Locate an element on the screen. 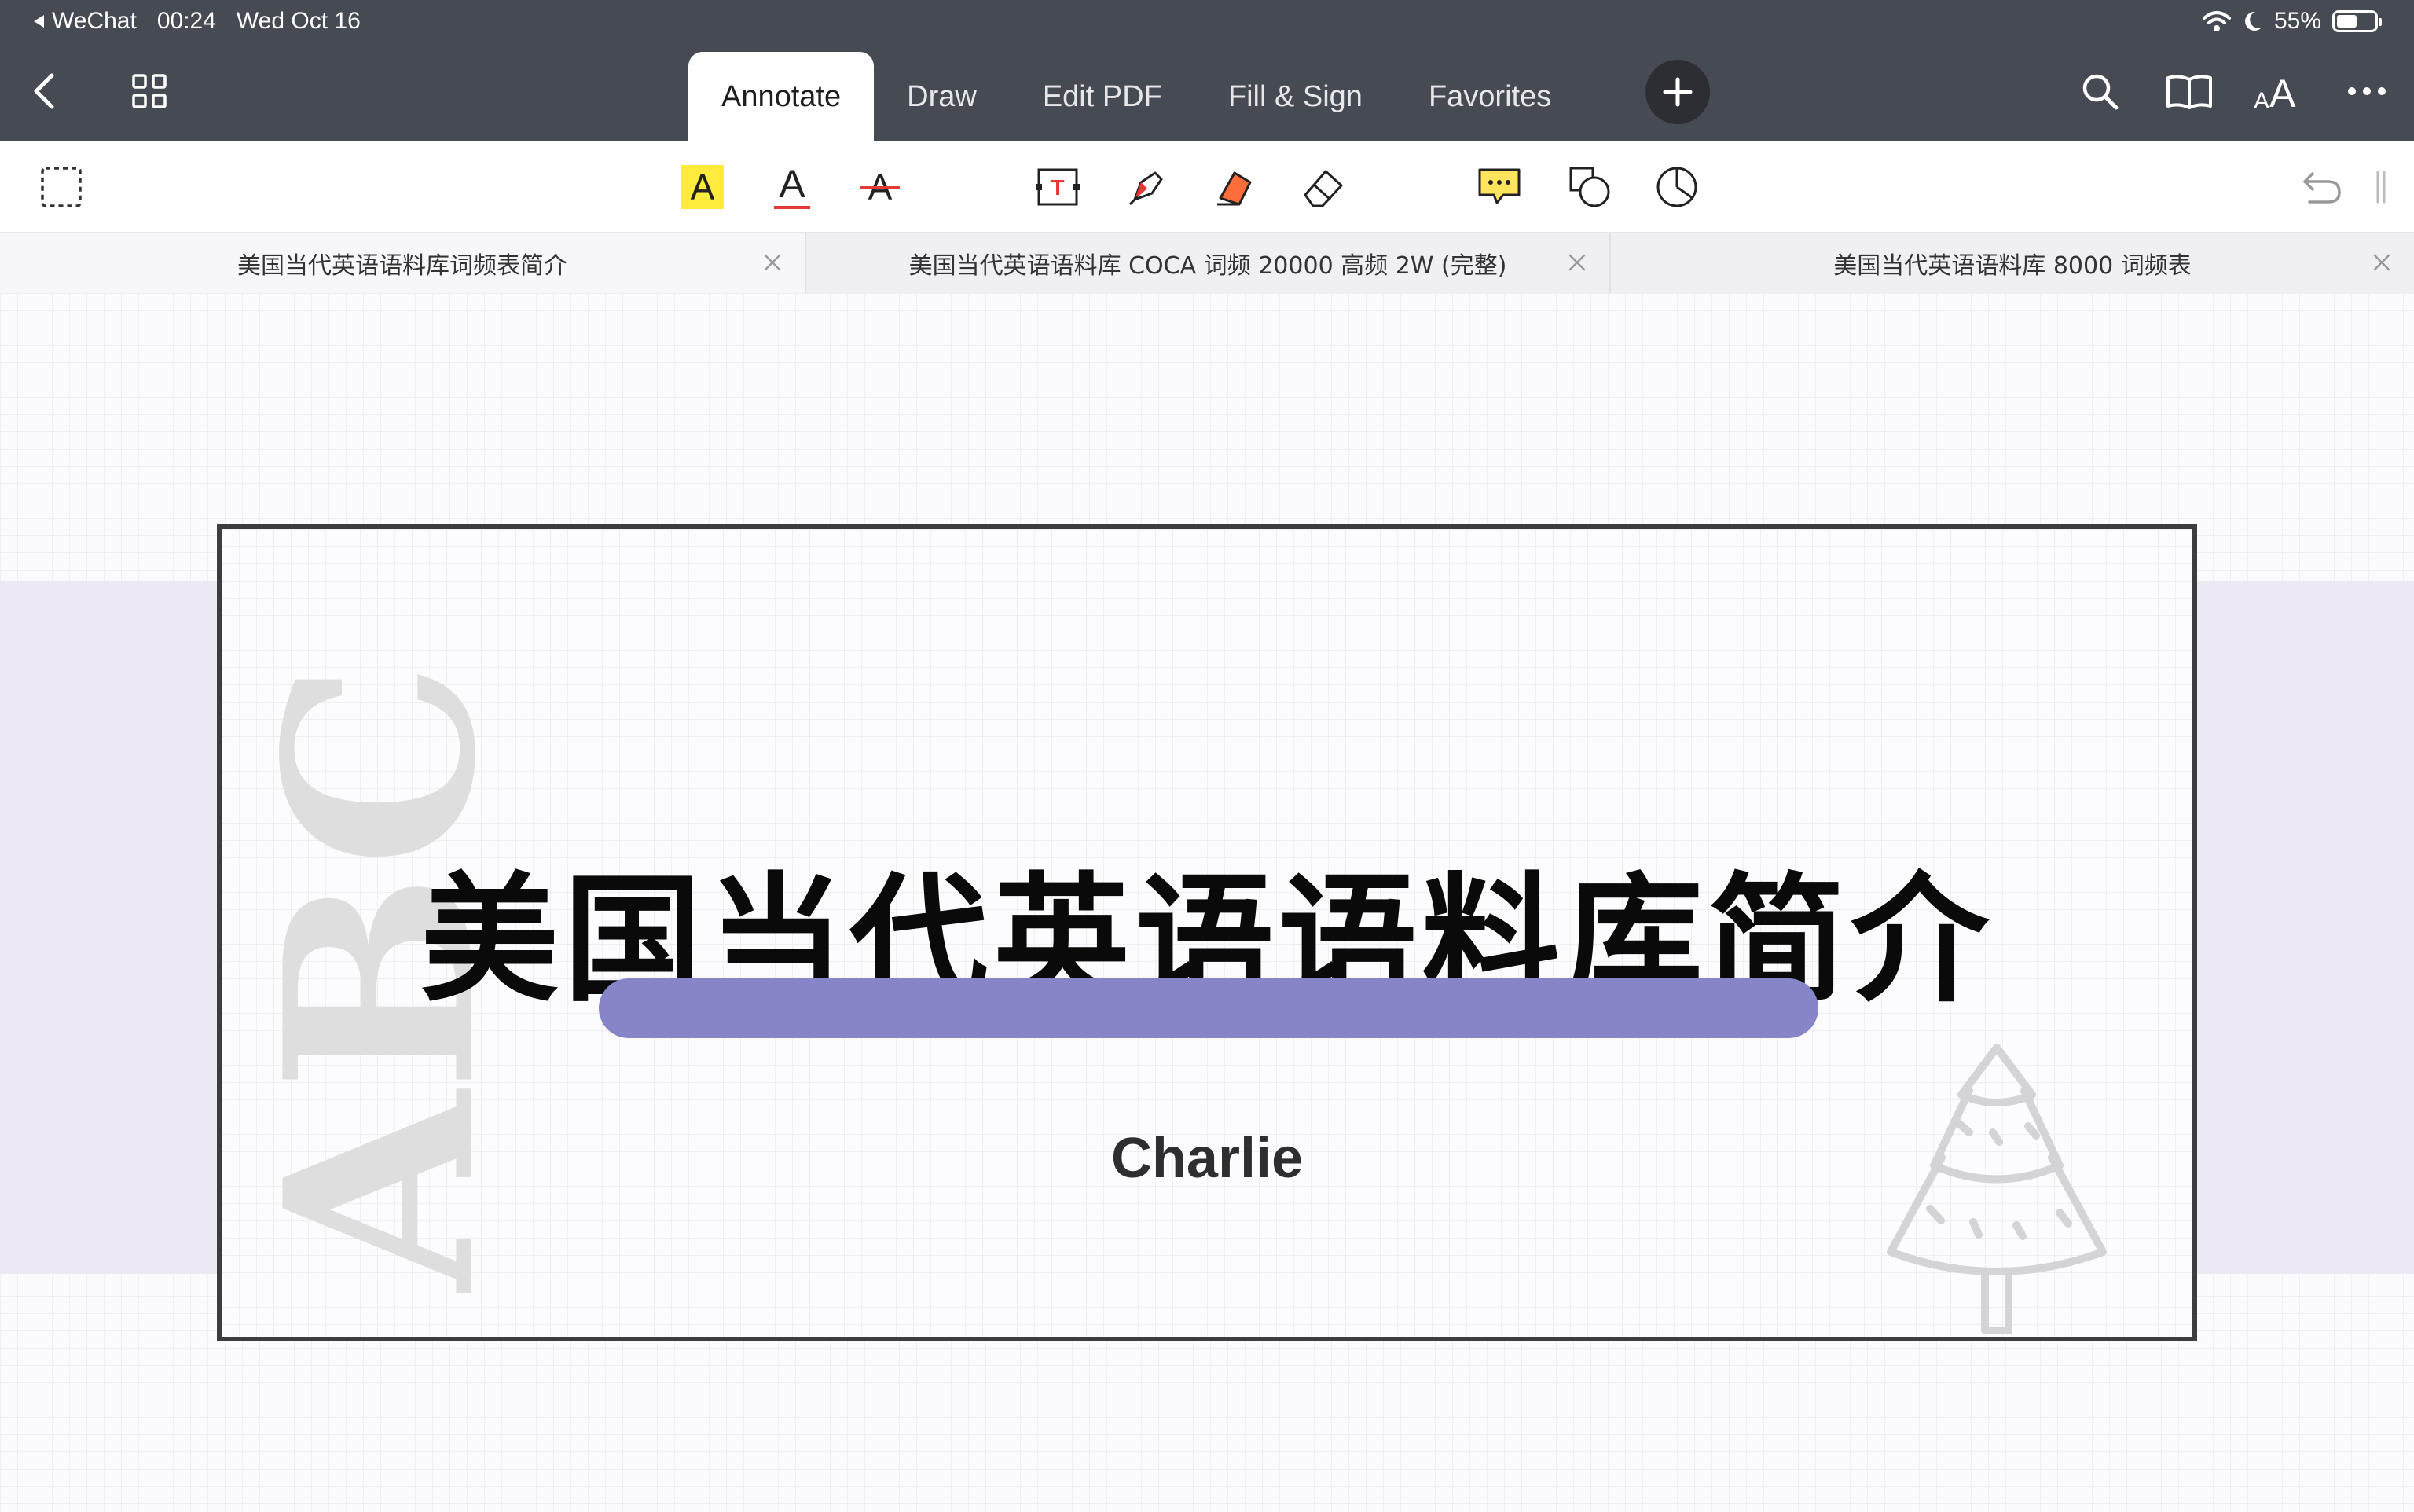 The width and height of the screenshot is (2414, 1512). highlight-glyph: A is located at coordinates (702, 187).